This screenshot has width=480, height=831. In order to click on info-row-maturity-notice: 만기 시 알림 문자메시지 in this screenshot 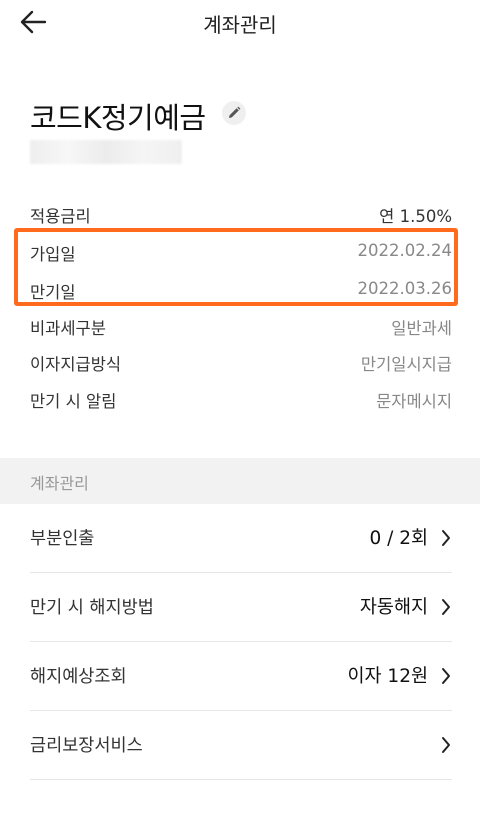, I will do `click(241, 403)`.